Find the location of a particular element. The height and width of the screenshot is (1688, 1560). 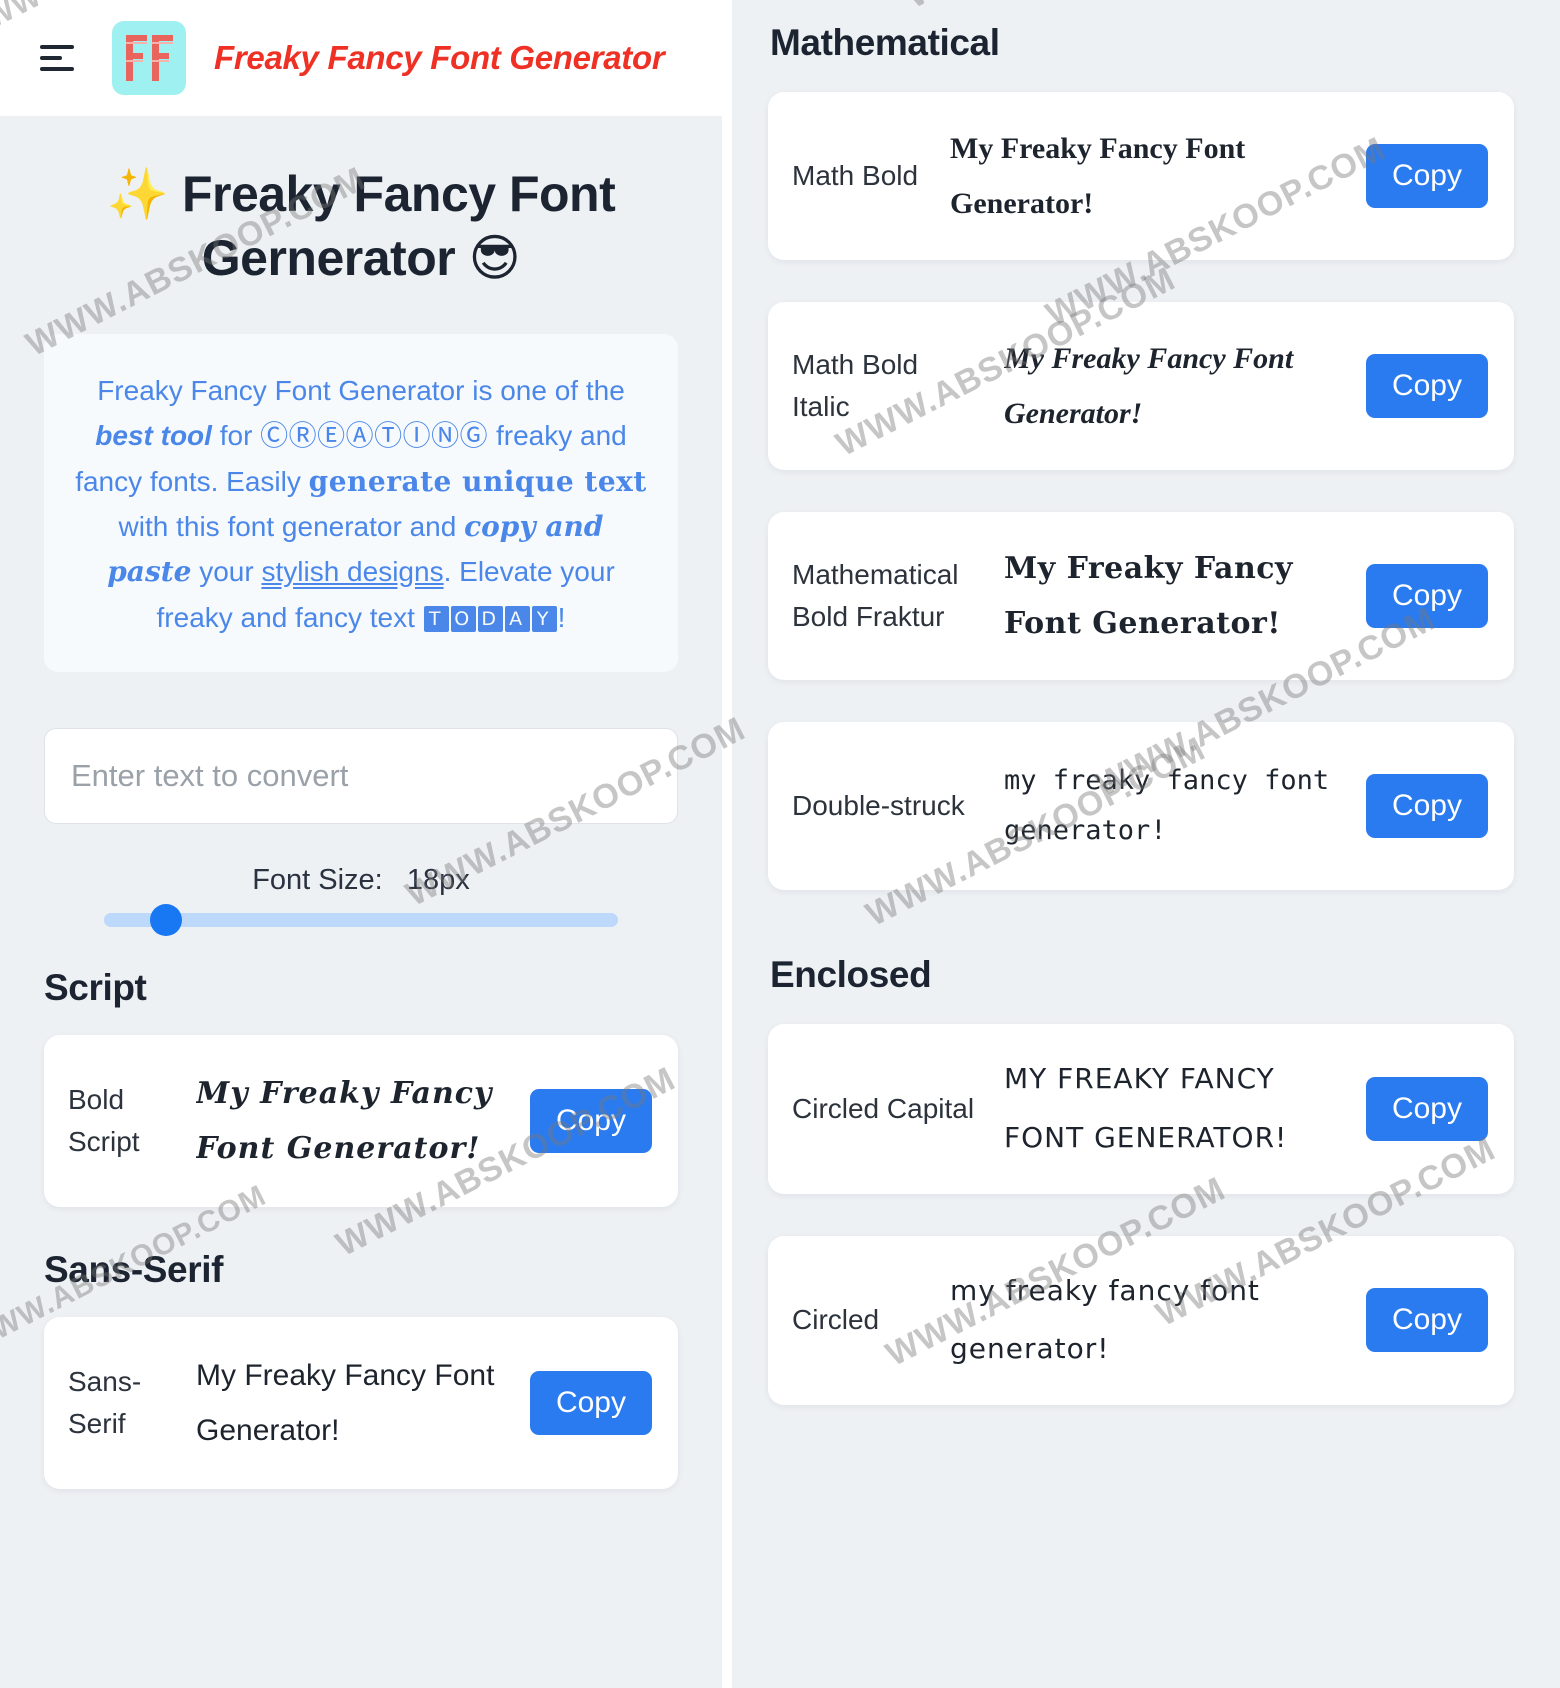

brand-title: Freaky Fancy Font Generator is located at coordinates (439, 57).